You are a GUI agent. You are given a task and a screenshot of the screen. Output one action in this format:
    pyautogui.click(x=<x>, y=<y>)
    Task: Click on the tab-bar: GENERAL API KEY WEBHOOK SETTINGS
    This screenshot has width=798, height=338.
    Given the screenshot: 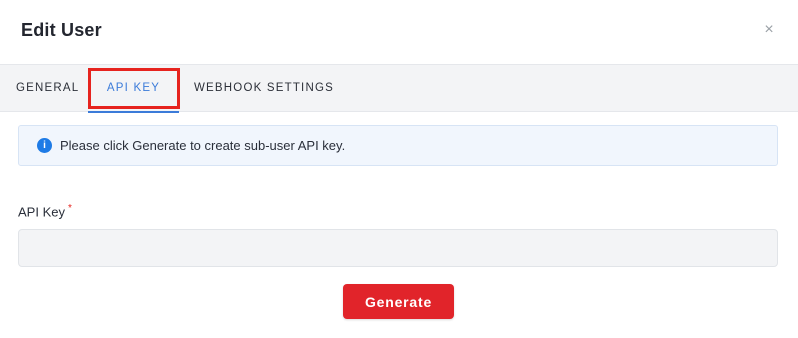 What is the action you would take?
    pyautogui.click(x=399, y=88)
    